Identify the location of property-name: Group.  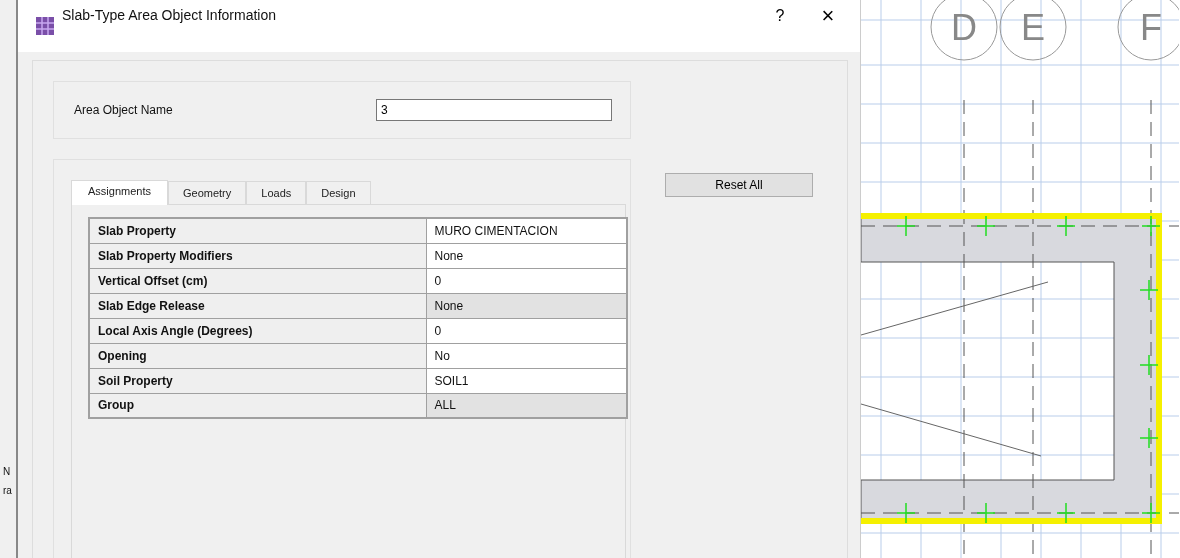
(257, 405).